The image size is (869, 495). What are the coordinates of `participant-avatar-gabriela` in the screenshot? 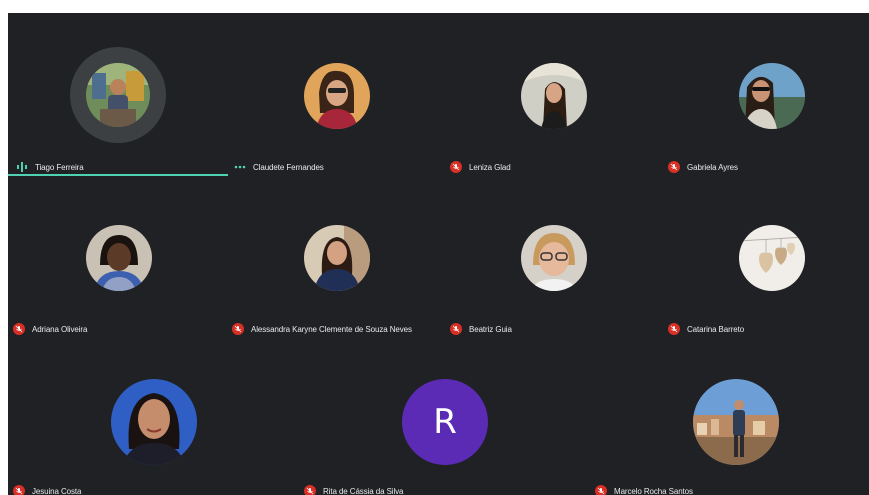 It's located at (772, 96).